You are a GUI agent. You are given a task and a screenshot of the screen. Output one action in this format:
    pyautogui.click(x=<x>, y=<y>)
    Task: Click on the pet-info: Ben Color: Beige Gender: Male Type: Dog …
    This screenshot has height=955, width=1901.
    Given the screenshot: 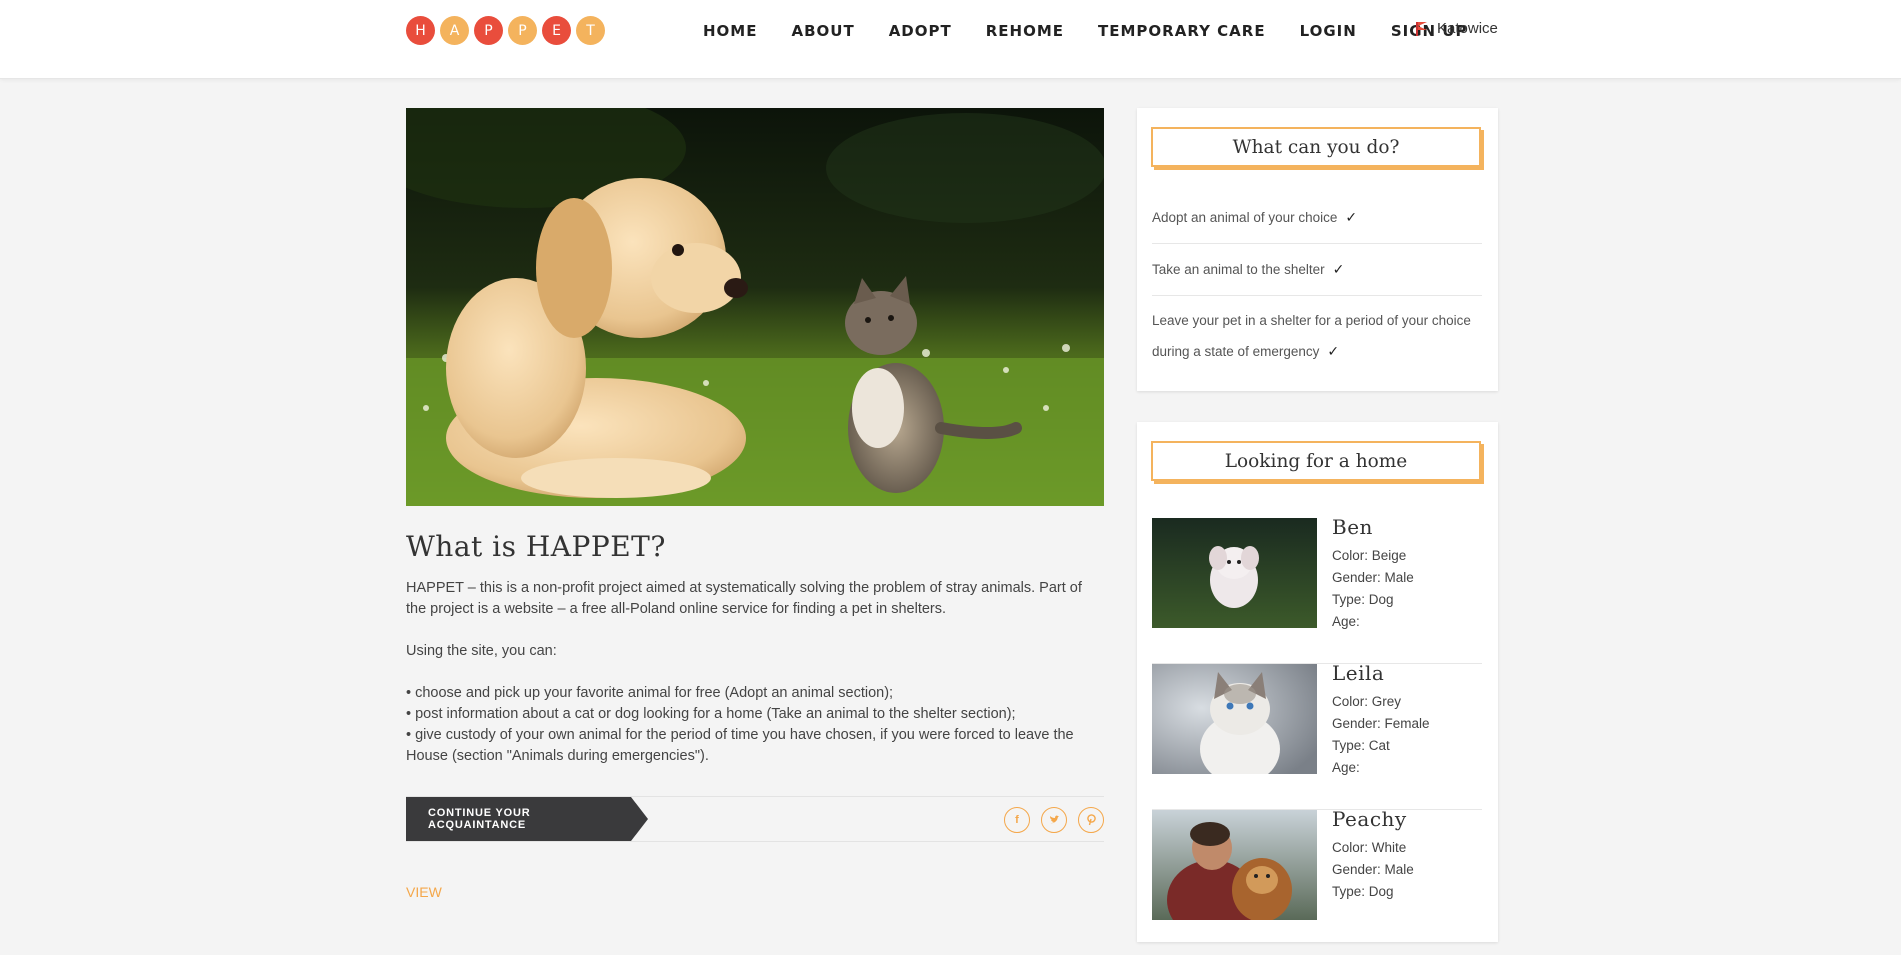 What is the action you would take?
    pyautogui.click(x=1373, y=574)
    